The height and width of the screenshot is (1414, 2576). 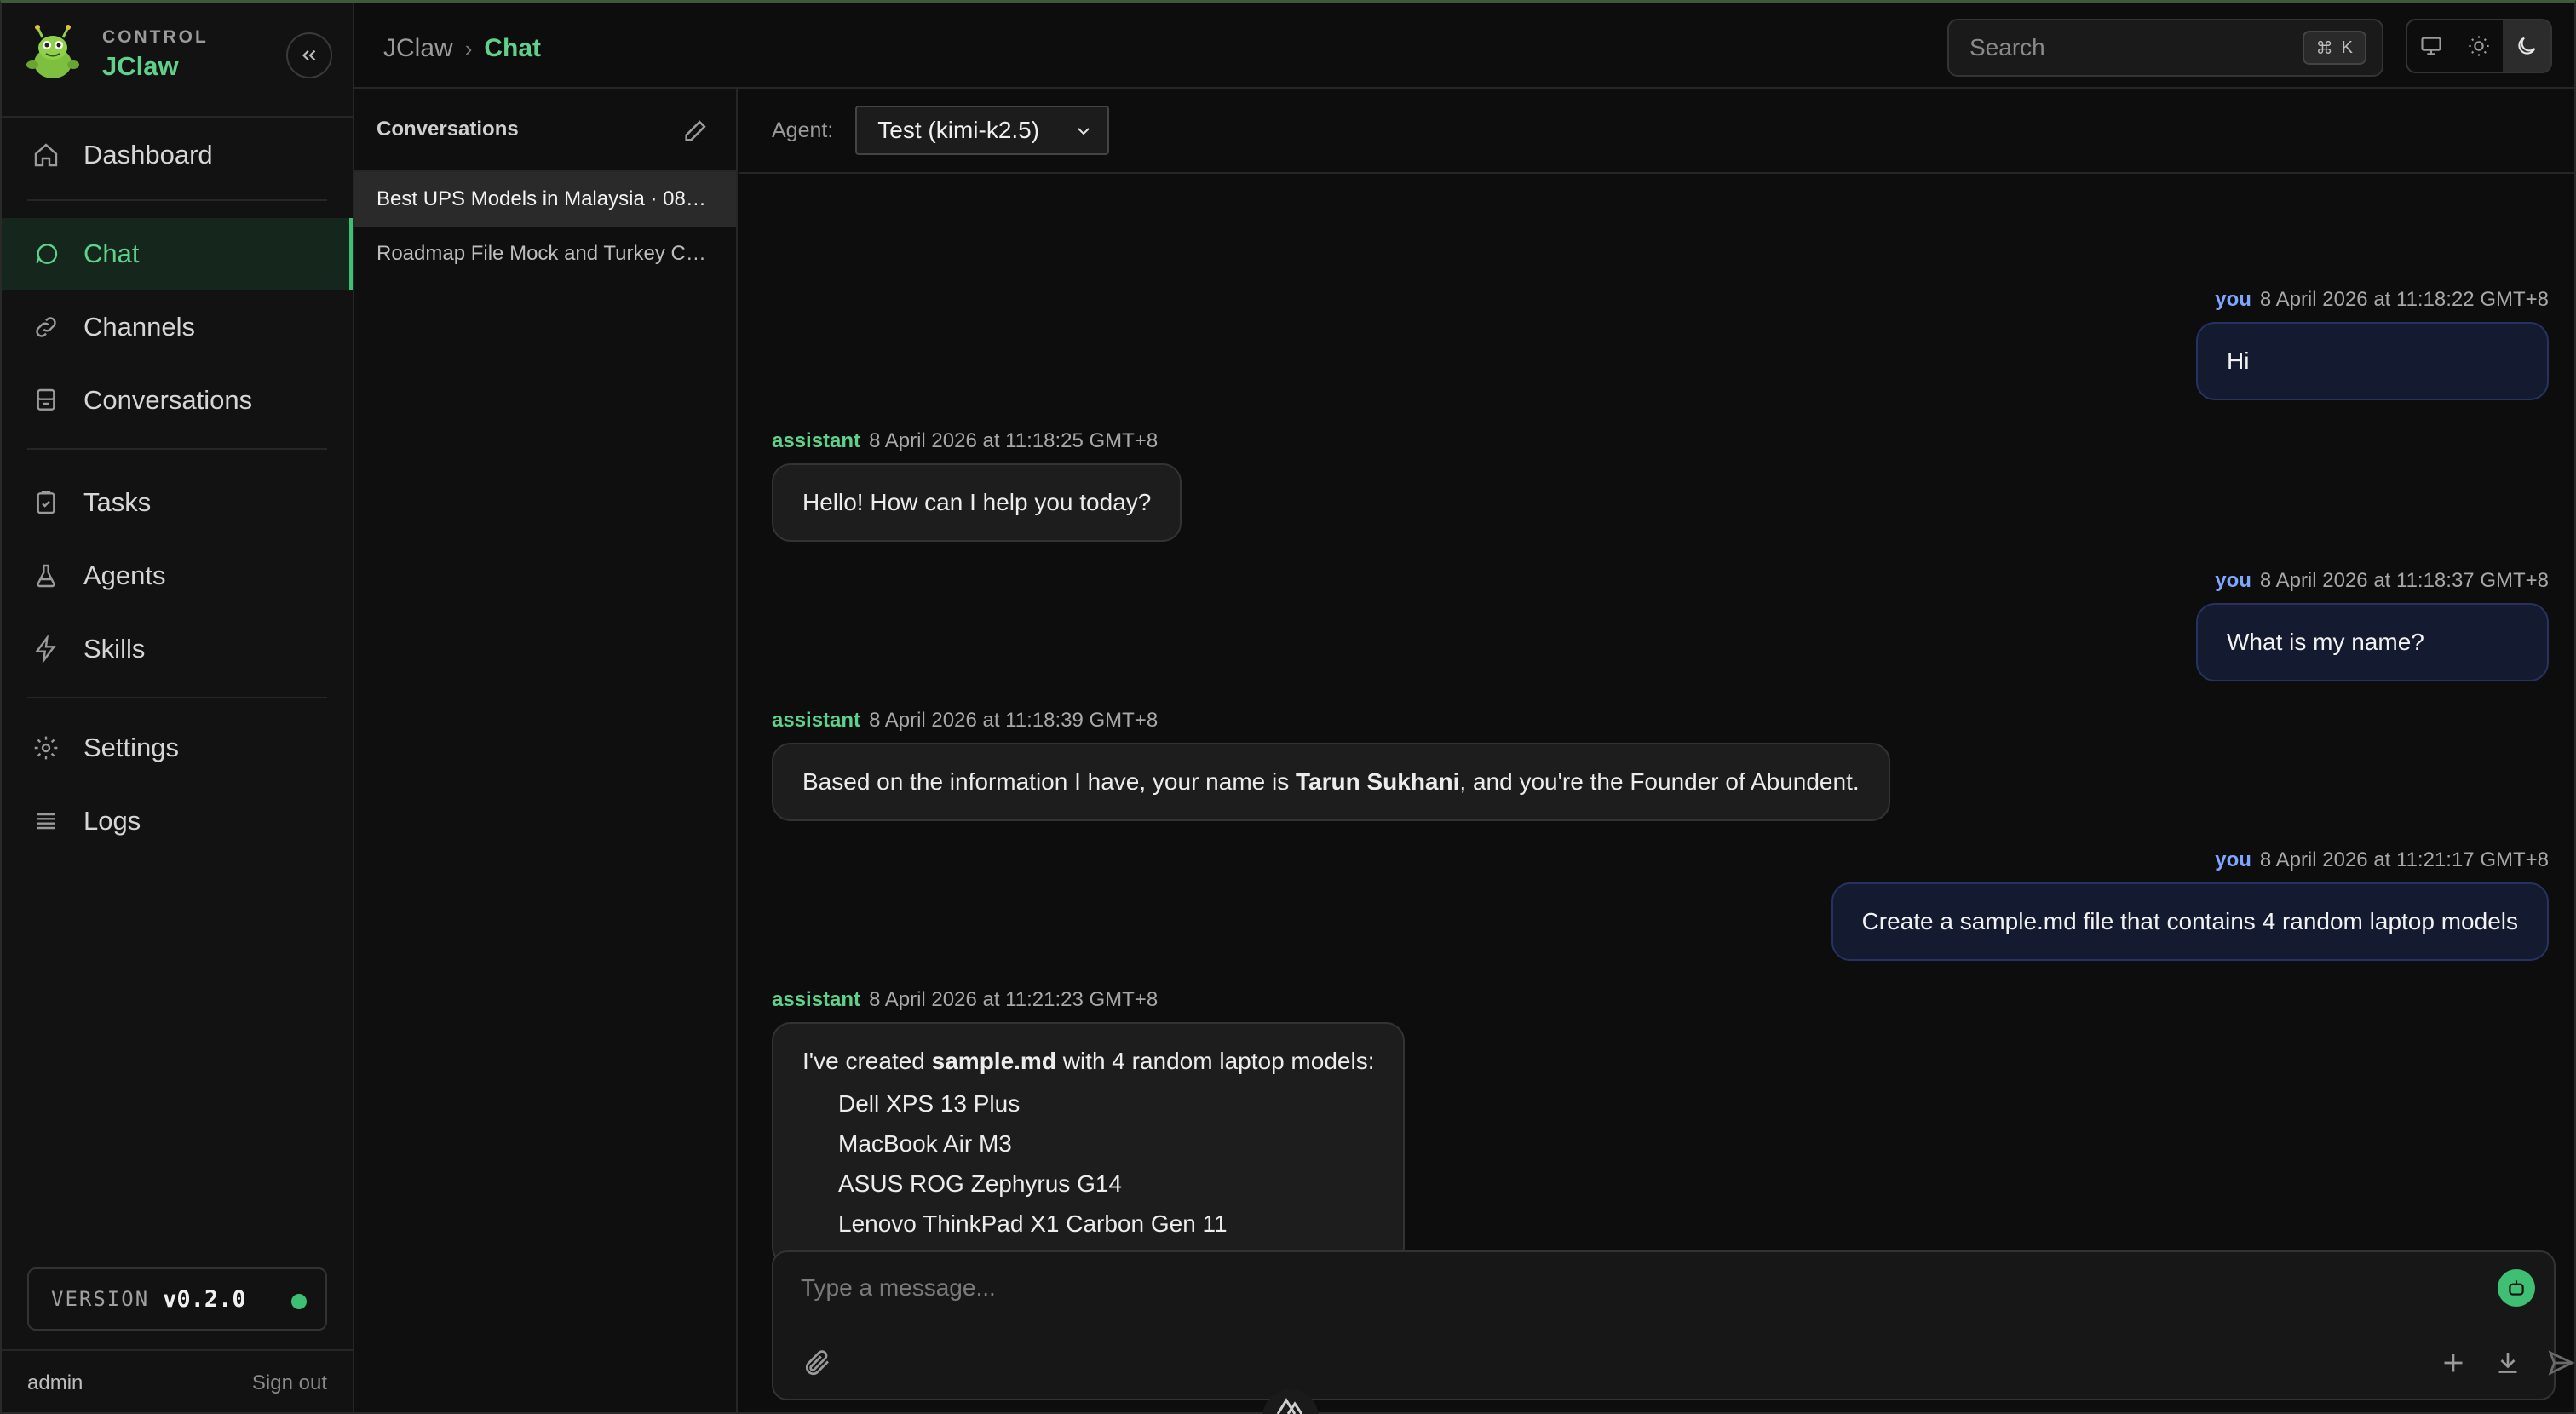 I want to click on paperclip-icon, so click(x=818, y=1363).